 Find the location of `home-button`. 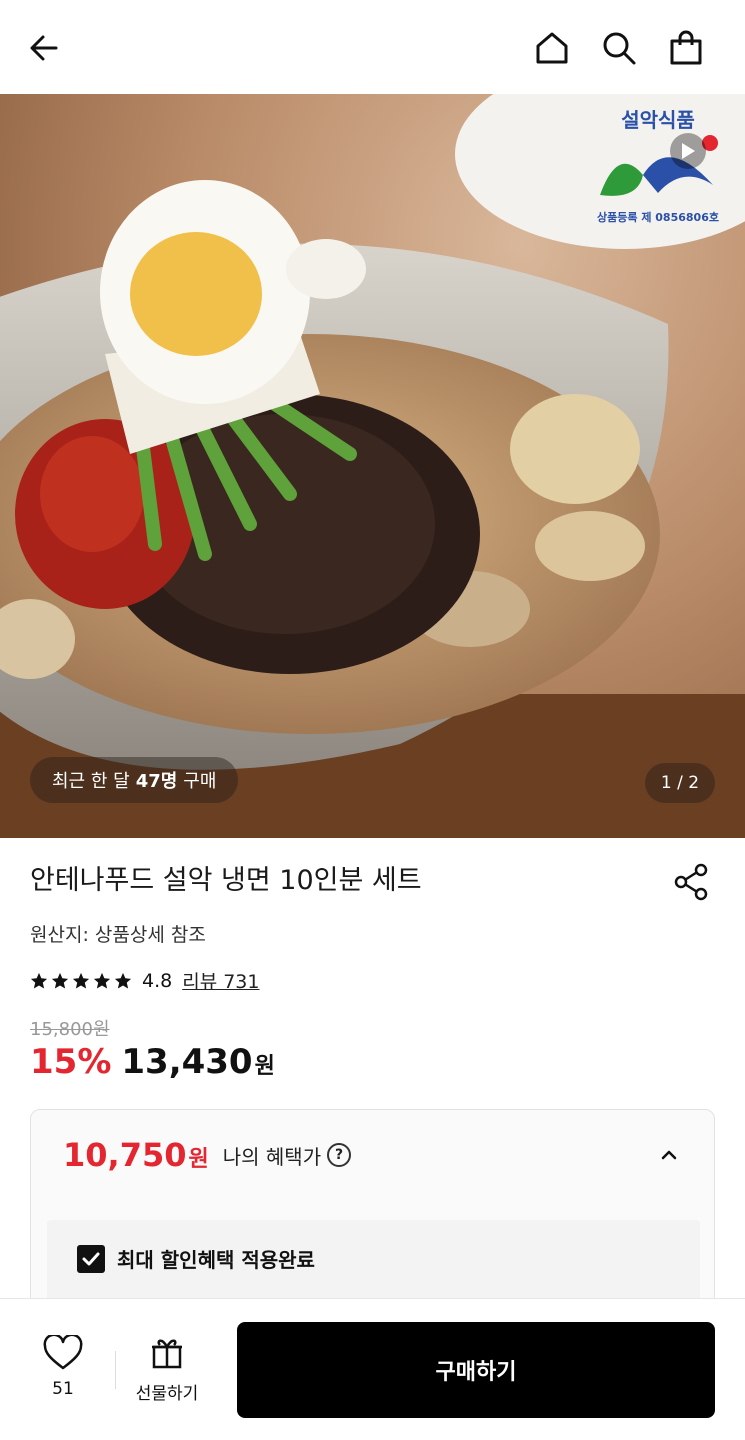

home-button is located at coordinates (552, 48).